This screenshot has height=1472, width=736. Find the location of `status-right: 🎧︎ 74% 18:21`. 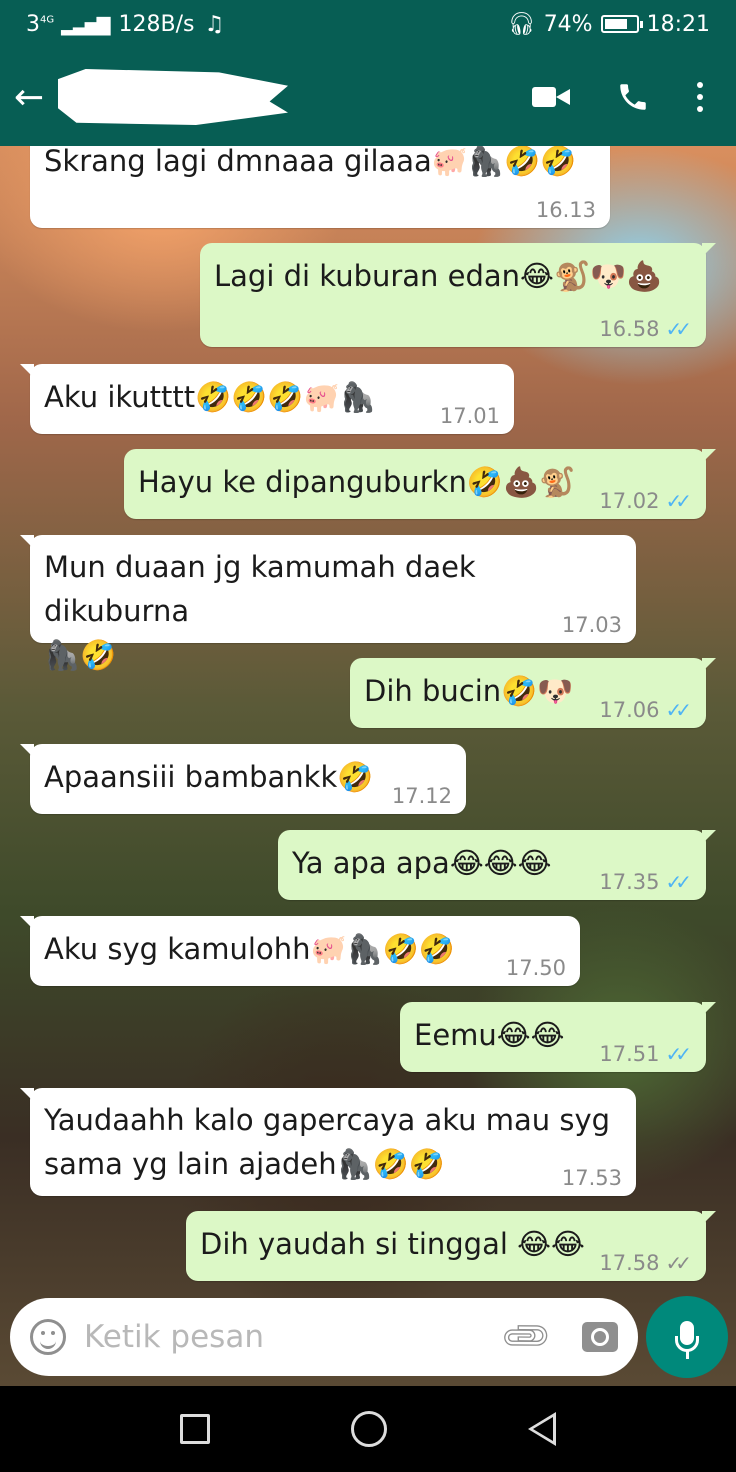

status-right: 🎧︎ 74% 18:21 is located at coordinates (609, 24).